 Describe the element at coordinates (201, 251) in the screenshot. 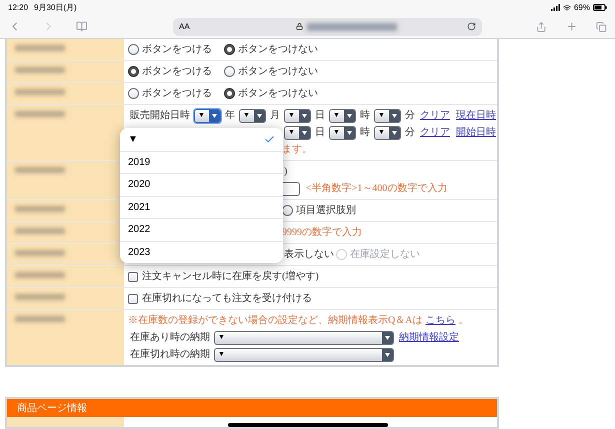

I see `picker-option: 2023` at that location.